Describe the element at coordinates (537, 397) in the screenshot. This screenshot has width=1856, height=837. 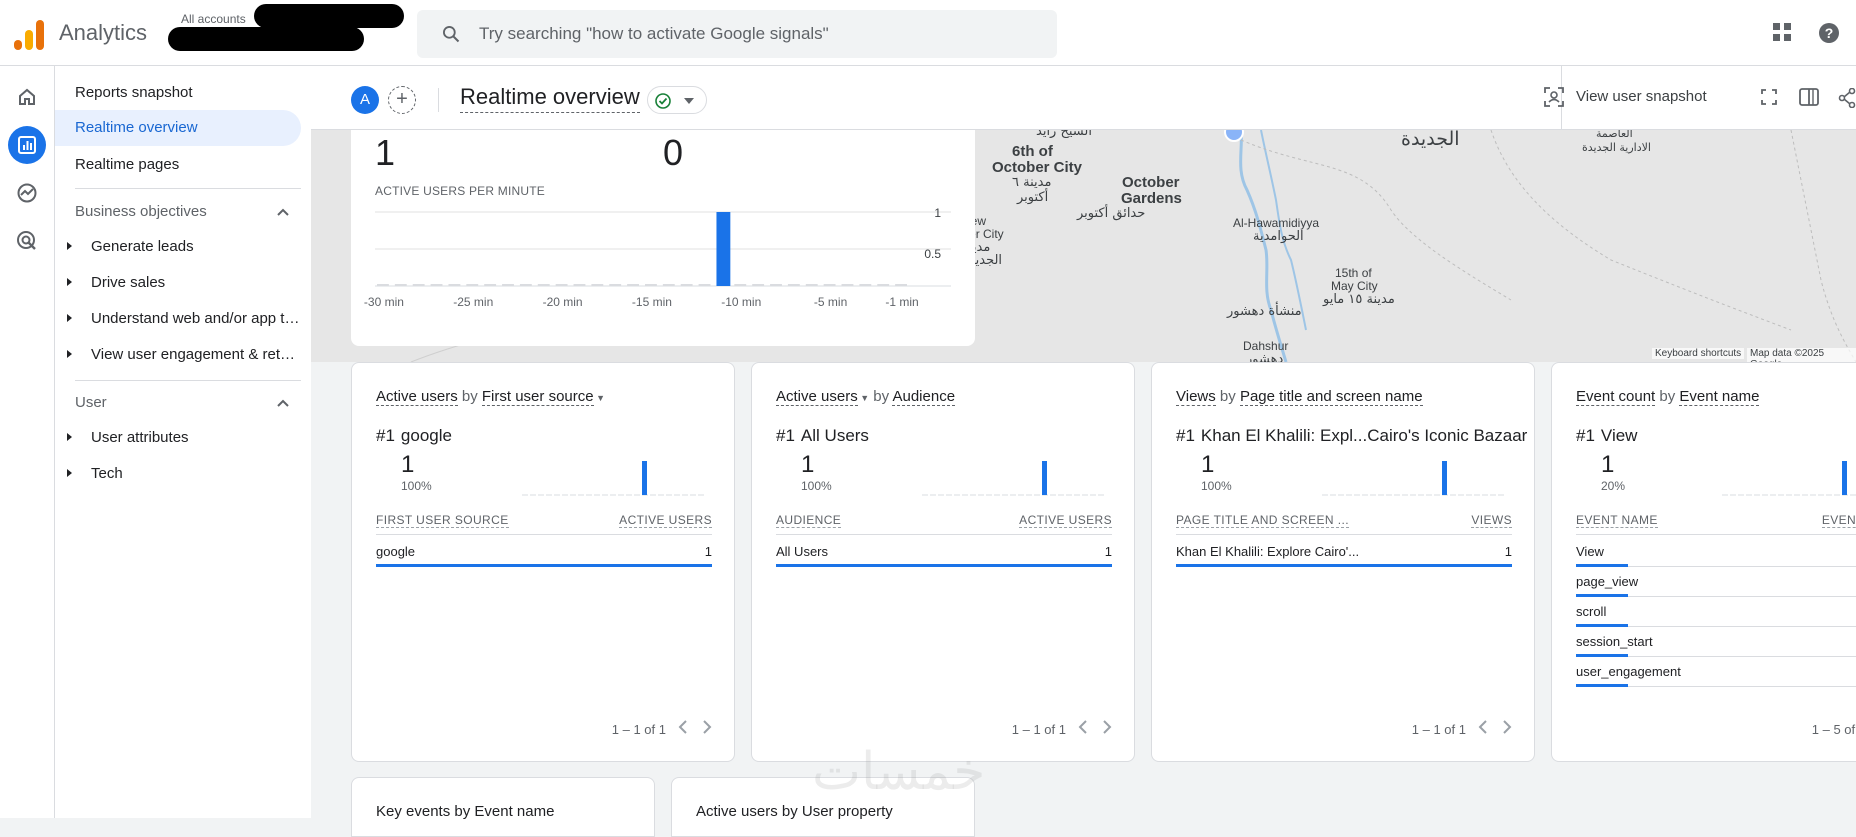
I see `dimension-selector: First user source` at that location.